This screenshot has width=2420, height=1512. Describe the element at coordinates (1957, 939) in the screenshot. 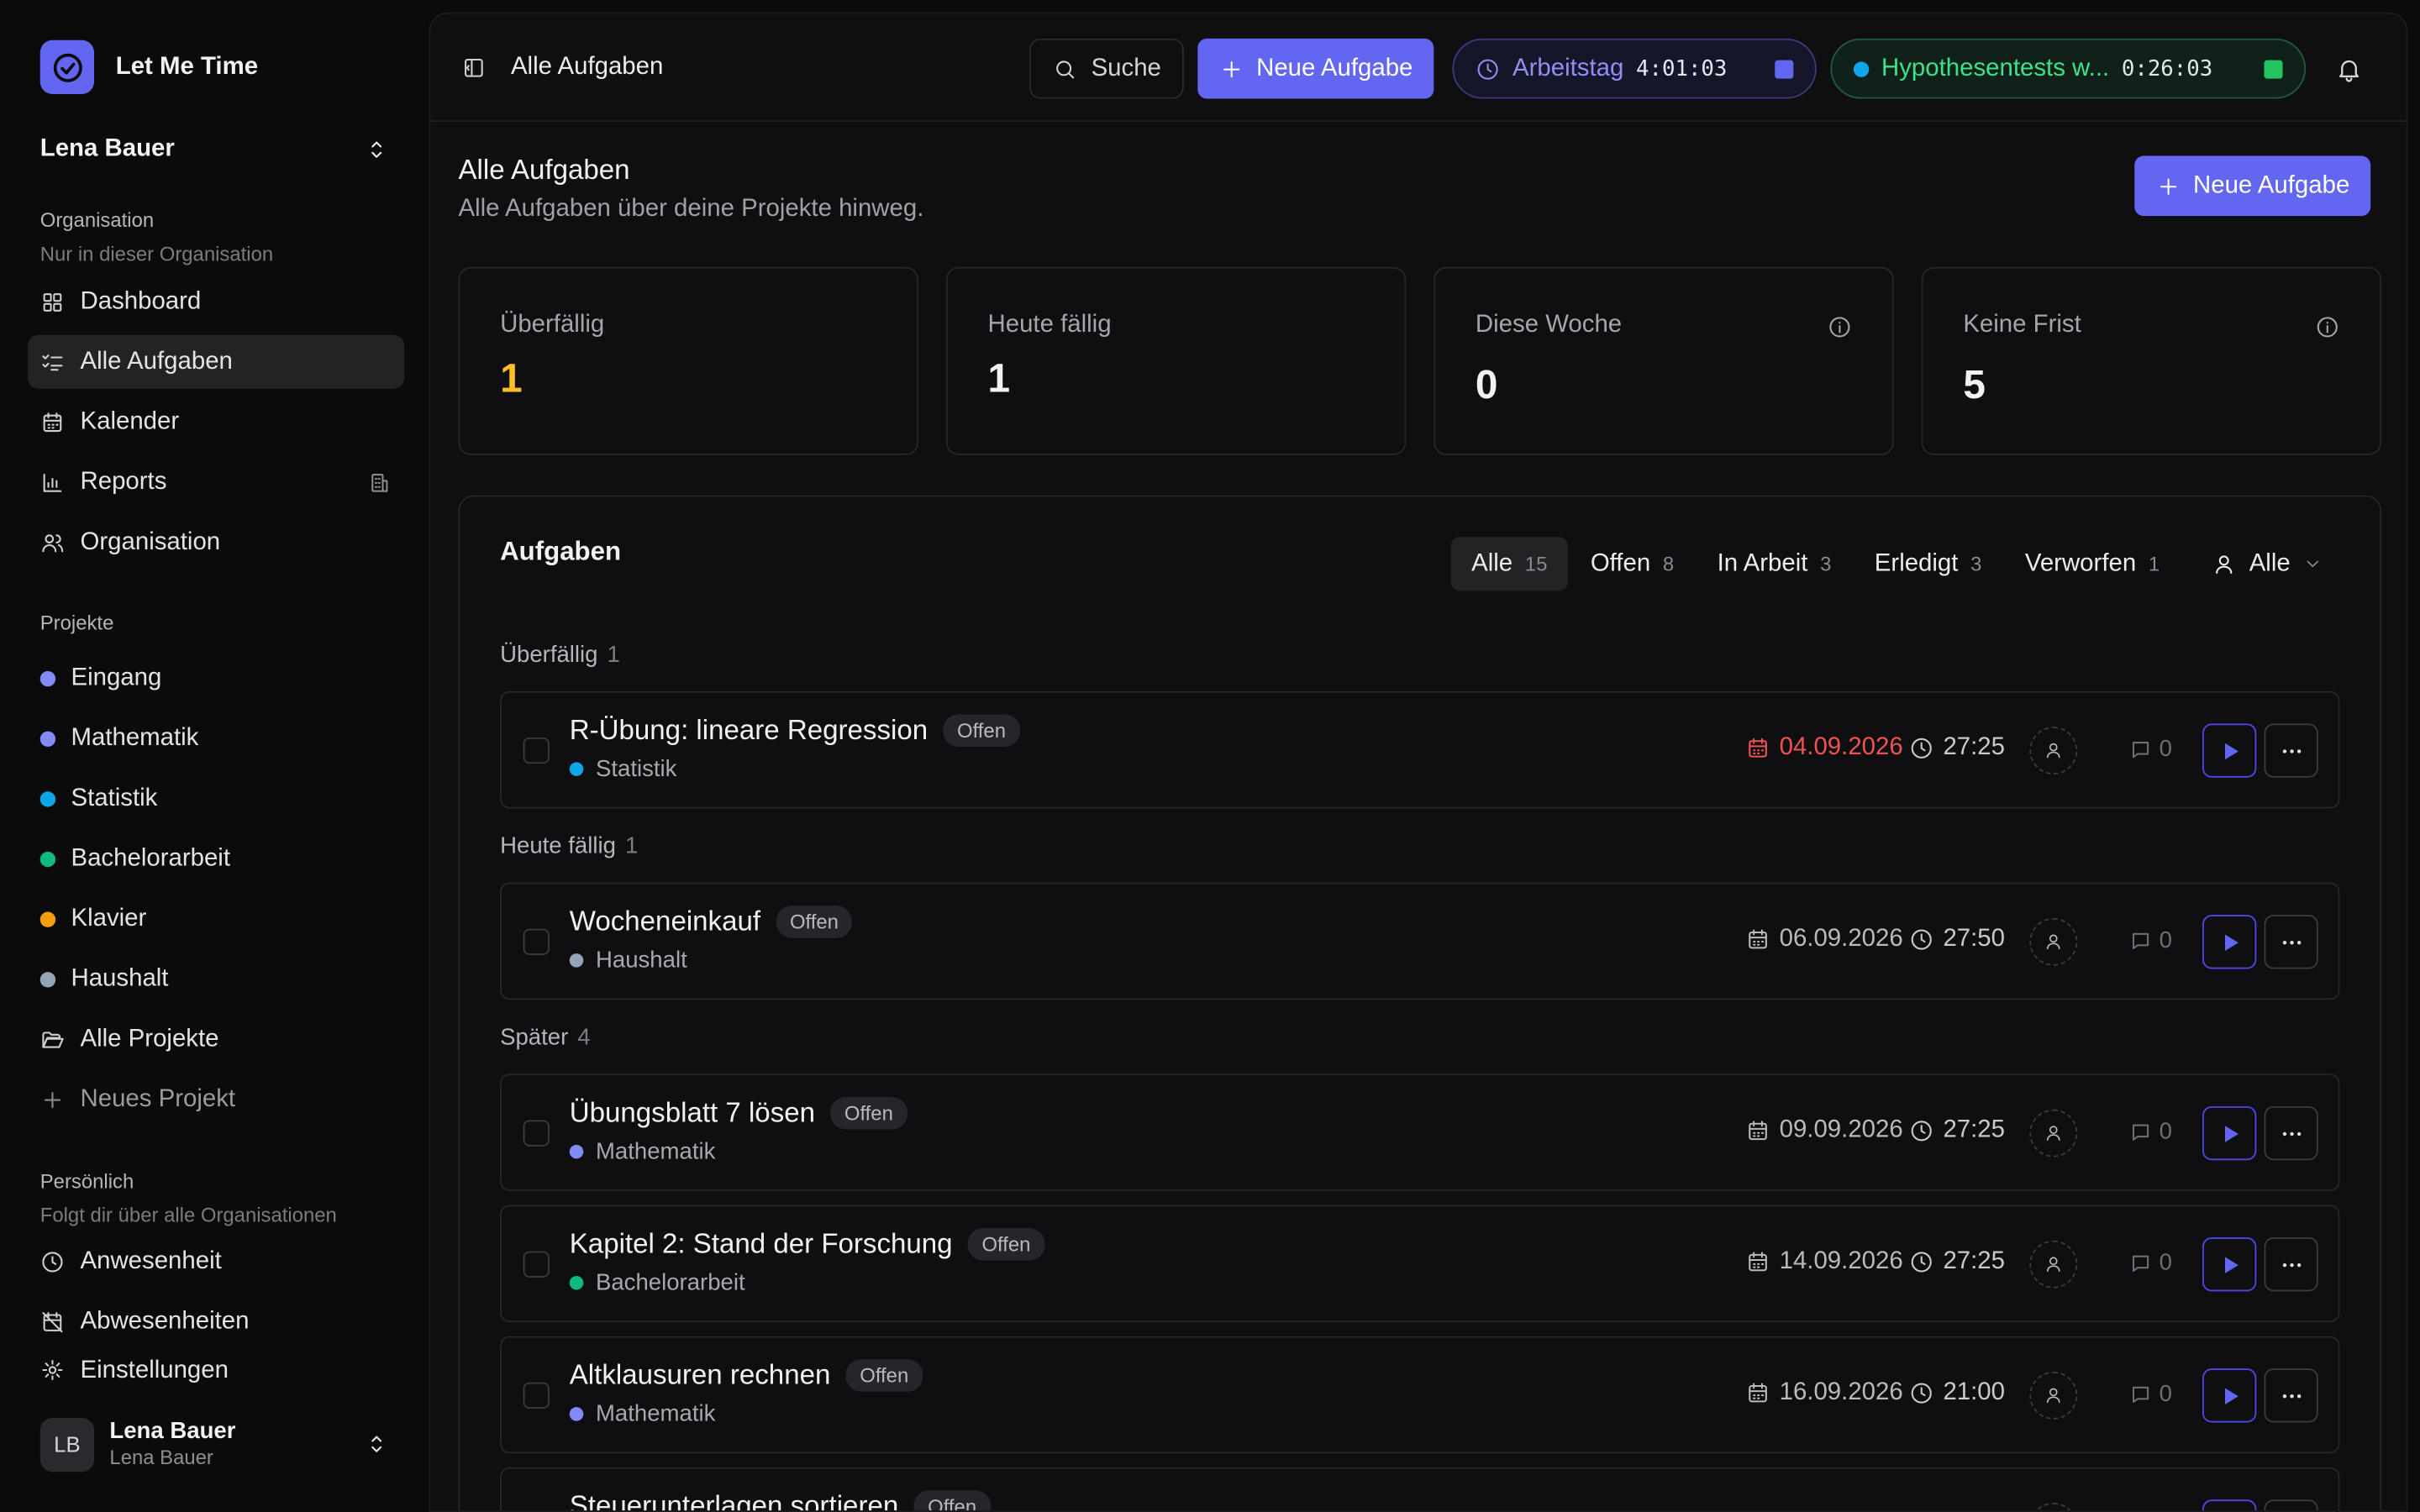

I see `time-estimate: 27:50` at that location.